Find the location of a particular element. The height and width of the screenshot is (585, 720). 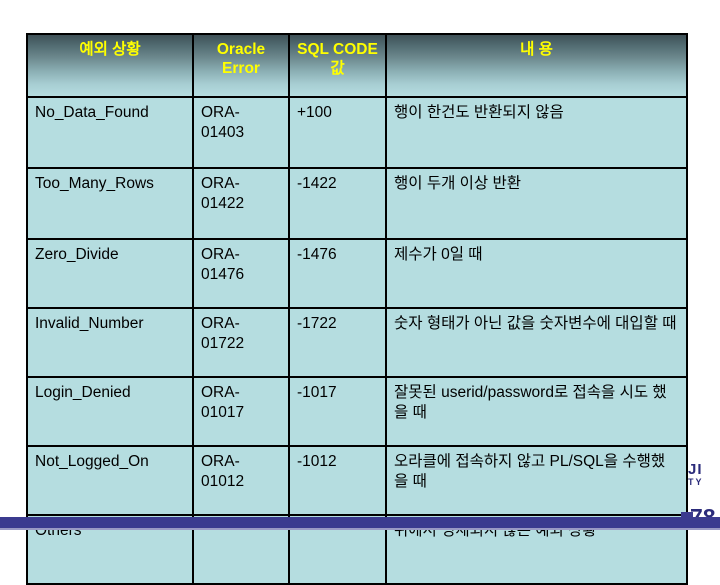

cell-description: 오라클에 접속하지 않고 PL/SQL을 수행했을 때 is located at coordinates (536, 480).